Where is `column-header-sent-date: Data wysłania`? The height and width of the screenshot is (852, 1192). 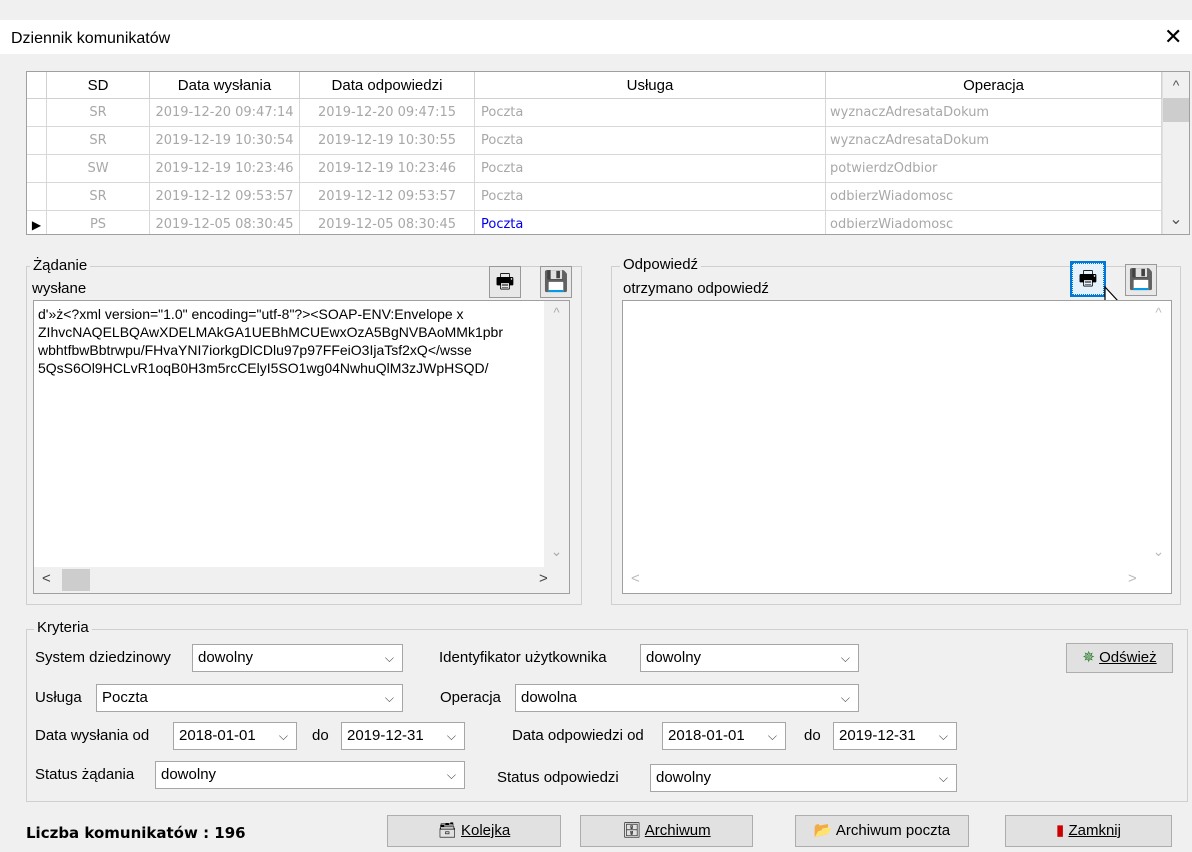
column-header-sent-date: Data wysłania is located at coordinates (225, 85).